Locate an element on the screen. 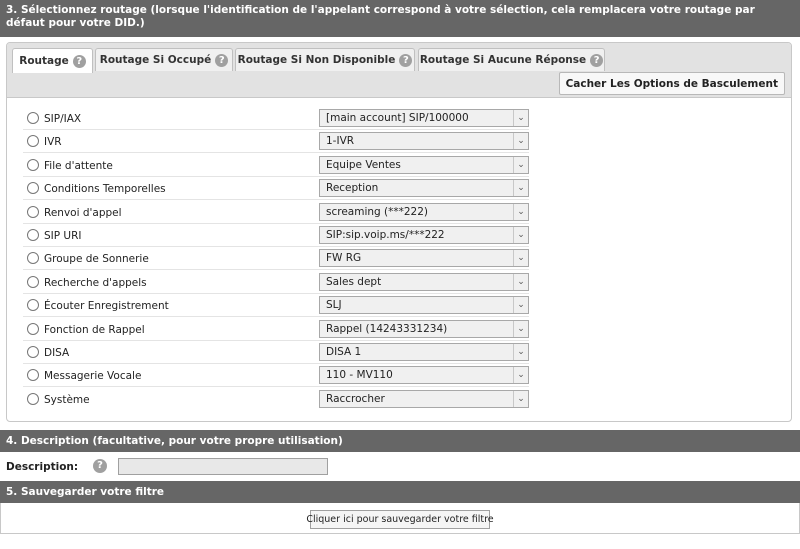 The image size is (800, 549). tab-label: Routage Si Aucune Réponse is located at coordinates (503, 60).